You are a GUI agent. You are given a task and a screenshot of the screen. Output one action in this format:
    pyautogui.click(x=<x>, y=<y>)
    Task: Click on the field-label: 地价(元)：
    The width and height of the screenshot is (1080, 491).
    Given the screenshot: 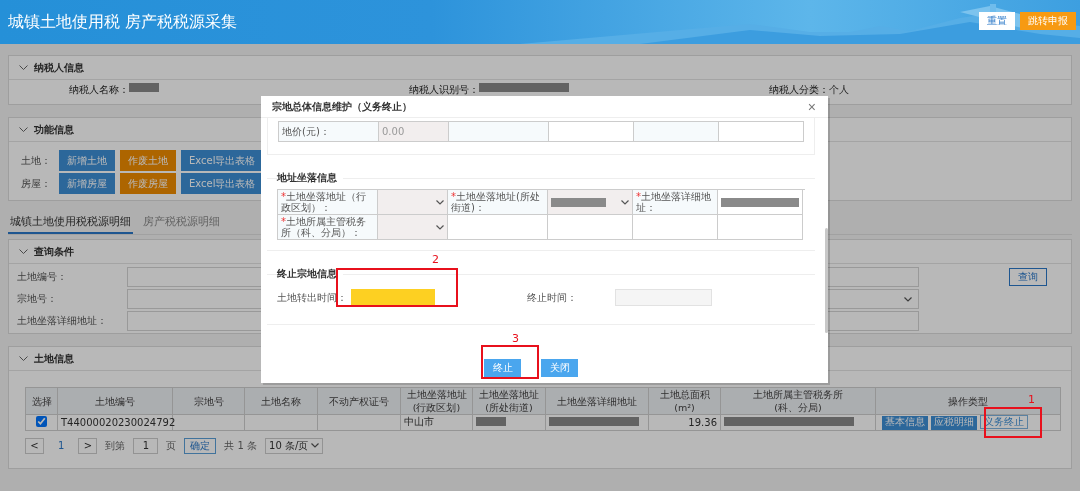 What is the action you would take?
    pyautogui.click(x=329, y=132)
    